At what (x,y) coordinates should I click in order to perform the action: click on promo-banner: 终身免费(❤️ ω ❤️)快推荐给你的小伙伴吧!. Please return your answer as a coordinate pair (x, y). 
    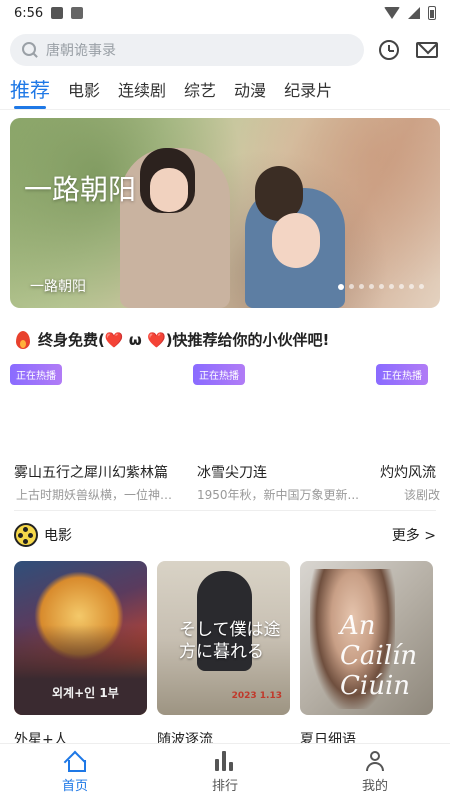
    Looking at the image, I should click on (225, 329).